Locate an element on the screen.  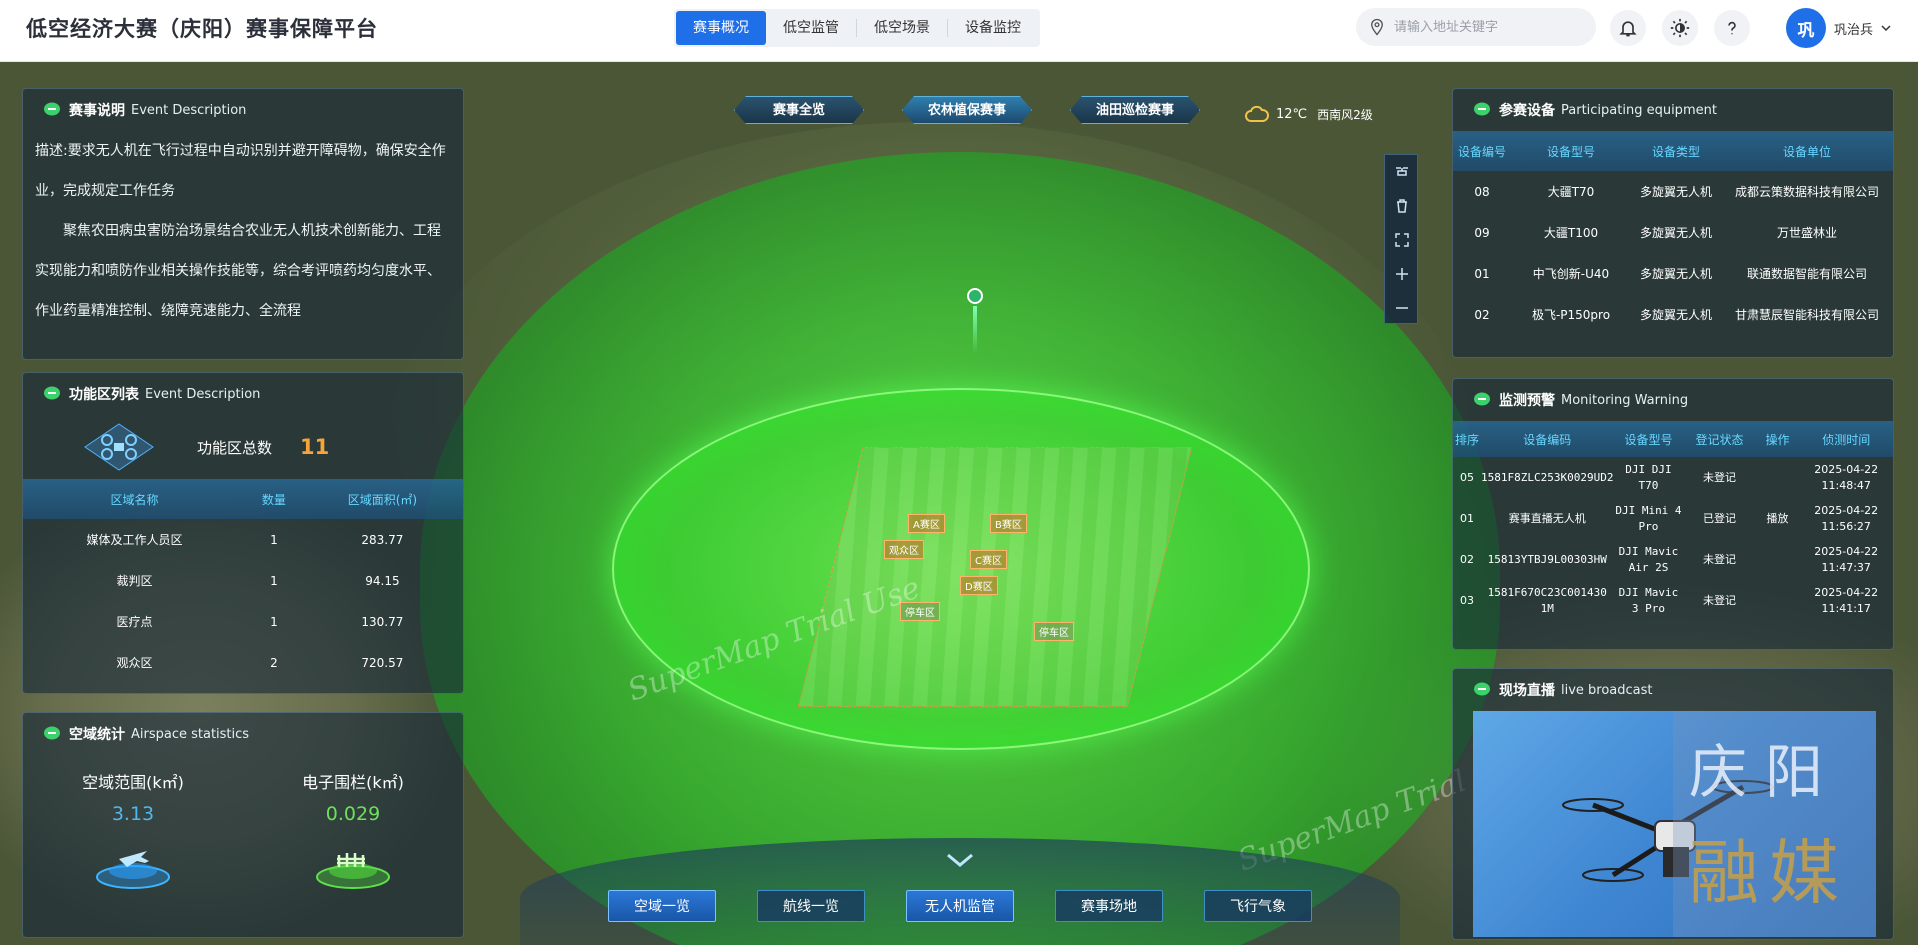
signal-icon is located at coordinates (975, 296).